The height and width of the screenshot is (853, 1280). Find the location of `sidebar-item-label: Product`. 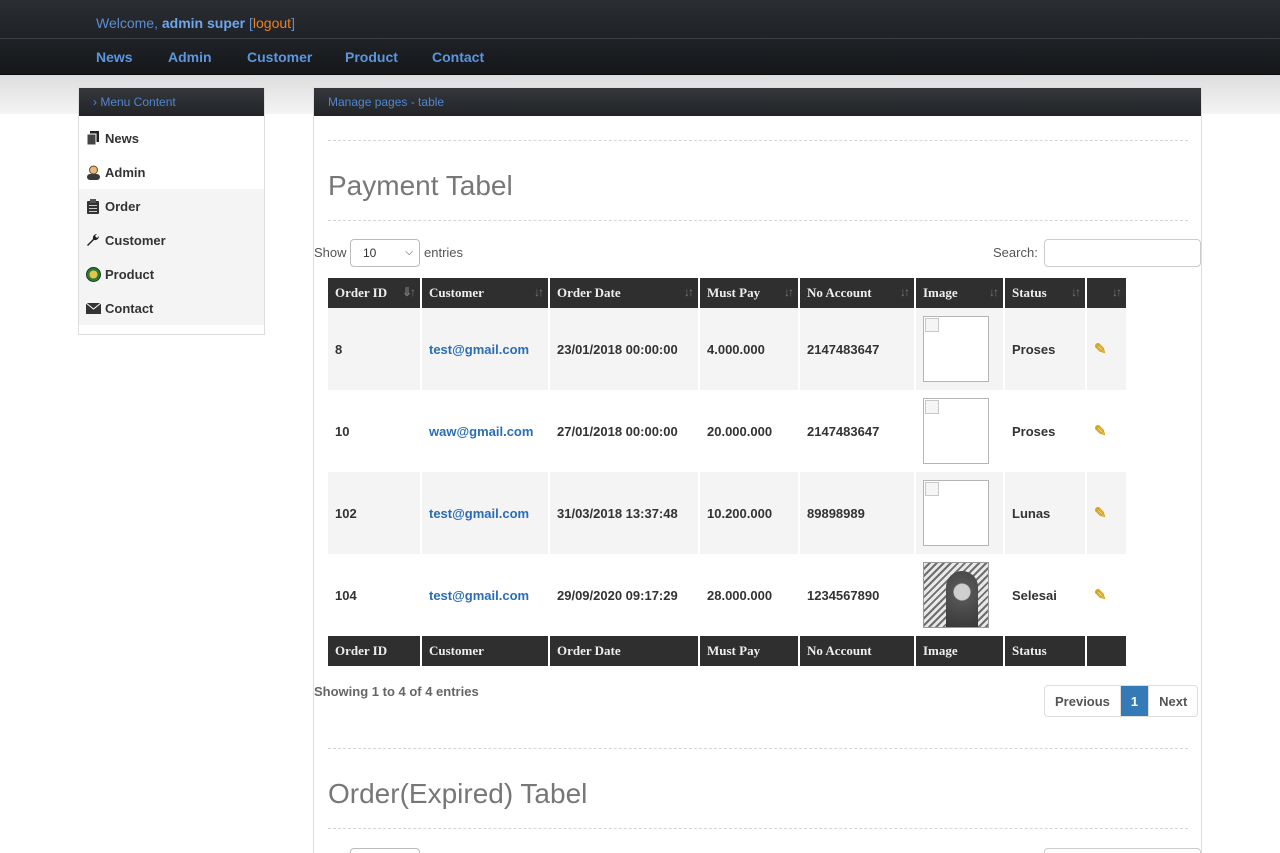

sidebar-item-label: Product is located at coordinates (130, 274).